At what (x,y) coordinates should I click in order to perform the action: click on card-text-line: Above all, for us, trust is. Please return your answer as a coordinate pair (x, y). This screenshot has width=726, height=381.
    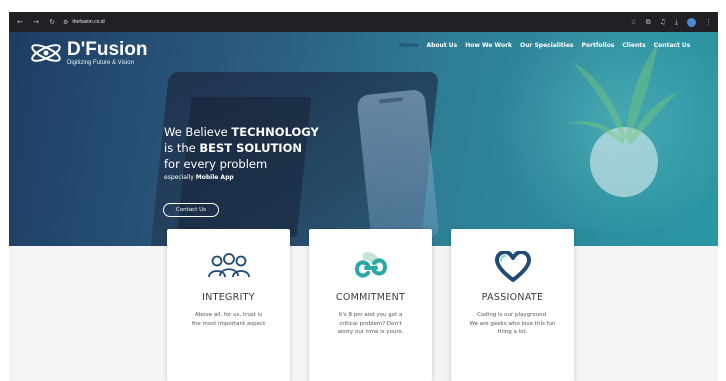
    Looking at the image, I should click on (228, 315).